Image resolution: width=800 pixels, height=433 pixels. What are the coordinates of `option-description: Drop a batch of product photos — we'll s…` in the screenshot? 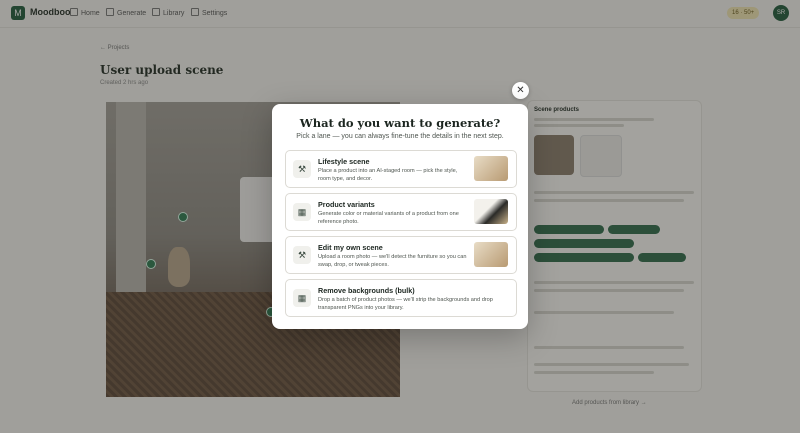 It's located at (405, 304).